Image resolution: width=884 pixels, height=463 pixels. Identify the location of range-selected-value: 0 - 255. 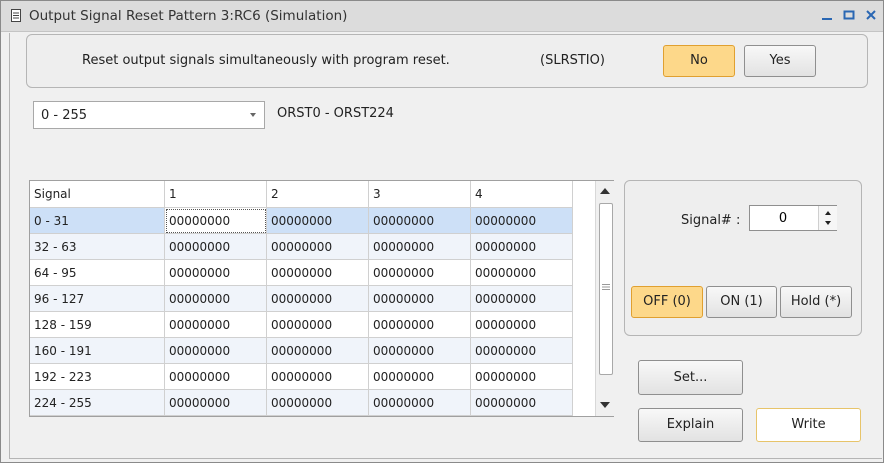
(64, 115).